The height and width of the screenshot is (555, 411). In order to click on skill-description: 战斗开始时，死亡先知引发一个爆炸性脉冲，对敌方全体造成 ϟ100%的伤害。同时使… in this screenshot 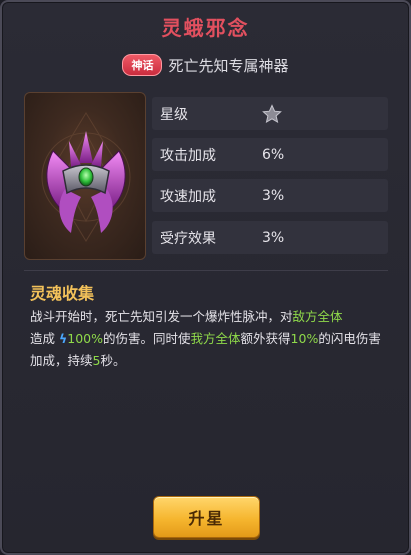, I will do `click(208, 339)`.